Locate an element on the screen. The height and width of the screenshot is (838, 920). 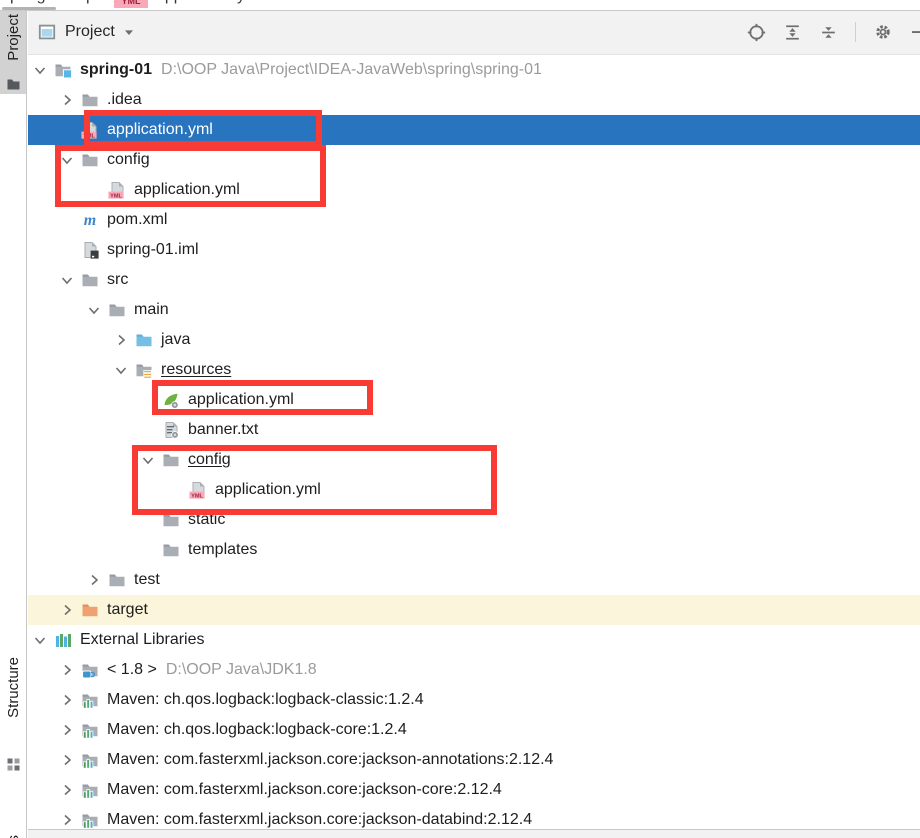
breadcrumb: spring-01 spring-01 YML application.yml is located at coordinates (460, 5).